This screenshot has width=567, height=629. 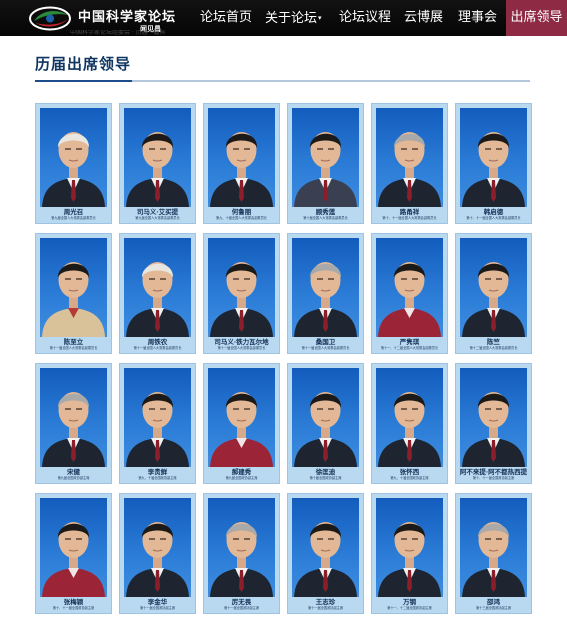 I want to click on leader-card: 路甬祥 第十、十一届全国人大常委会副委员长, so click(x=409, y=163).